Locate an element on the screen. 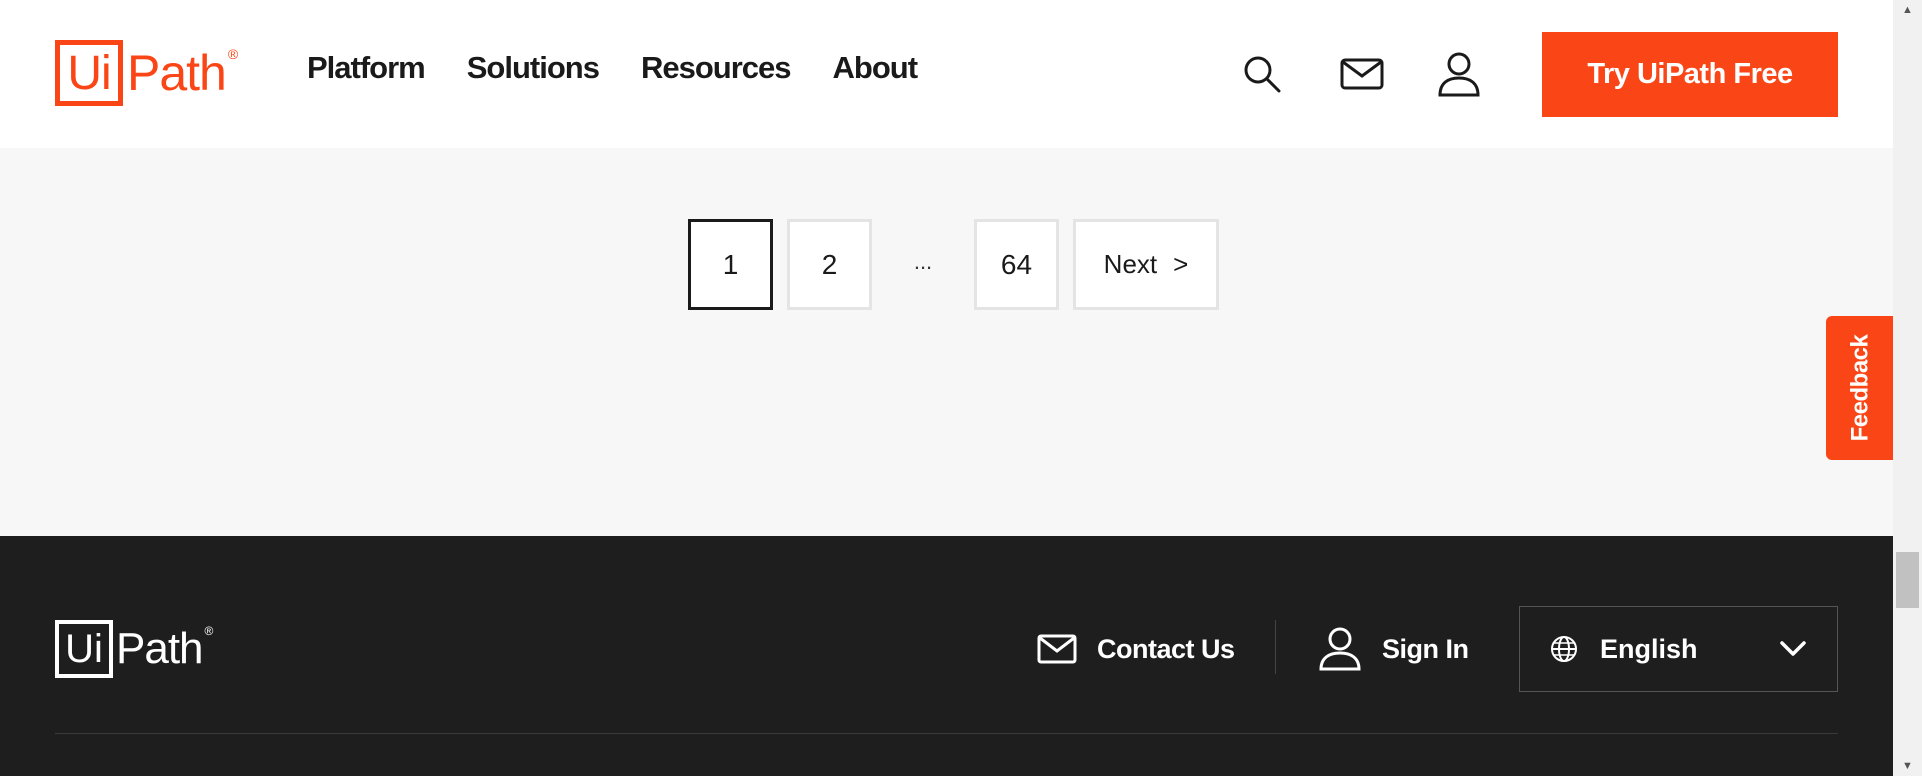 The width and height of the screenshot is (1922, 776). contact-us-link: Contact Us is located at coordinates (1136, 649).